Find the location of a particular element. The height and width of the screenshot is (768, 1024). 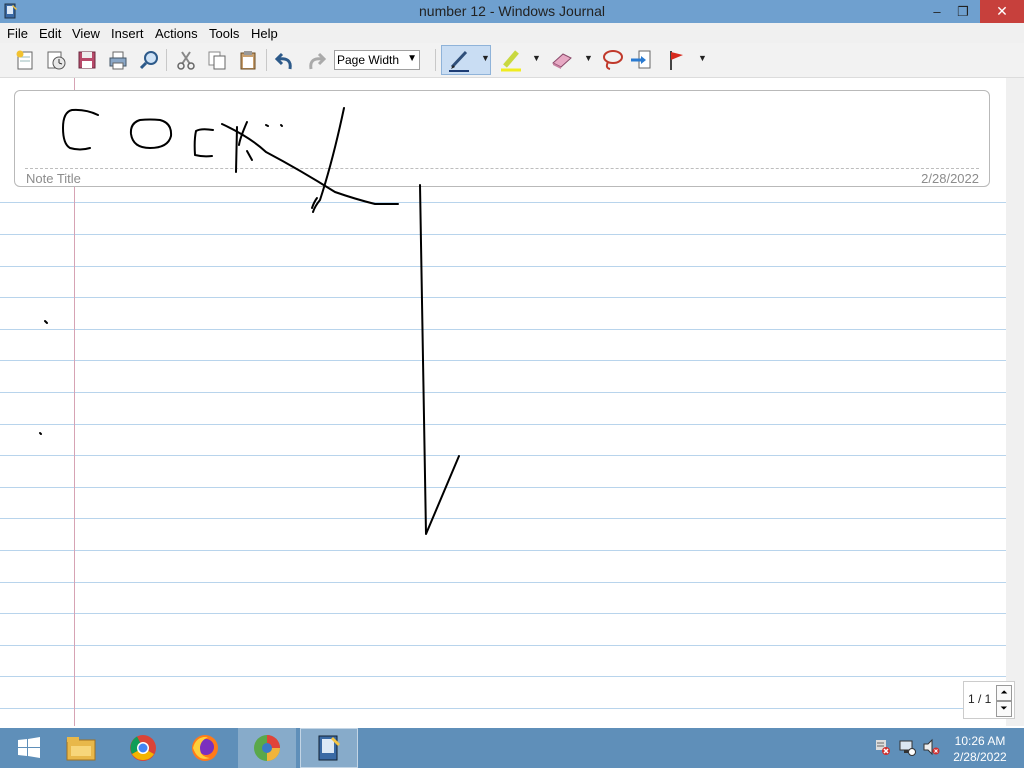

flag-dropdown-icon: ▼ is located at coordinates (702, 58).